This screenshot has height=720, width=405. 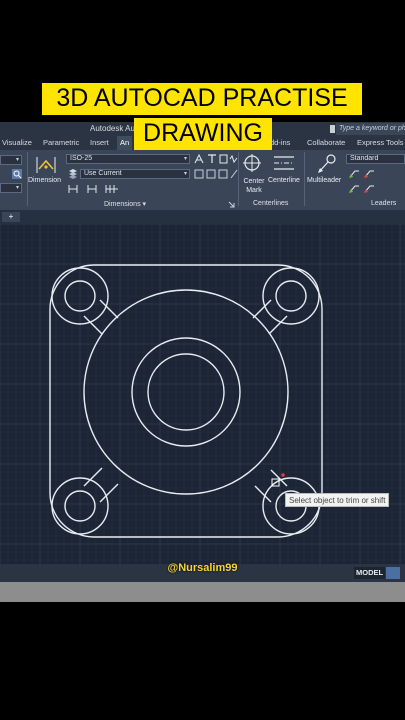 I want to click on taskbar-strip, so click(x=202, y=592).